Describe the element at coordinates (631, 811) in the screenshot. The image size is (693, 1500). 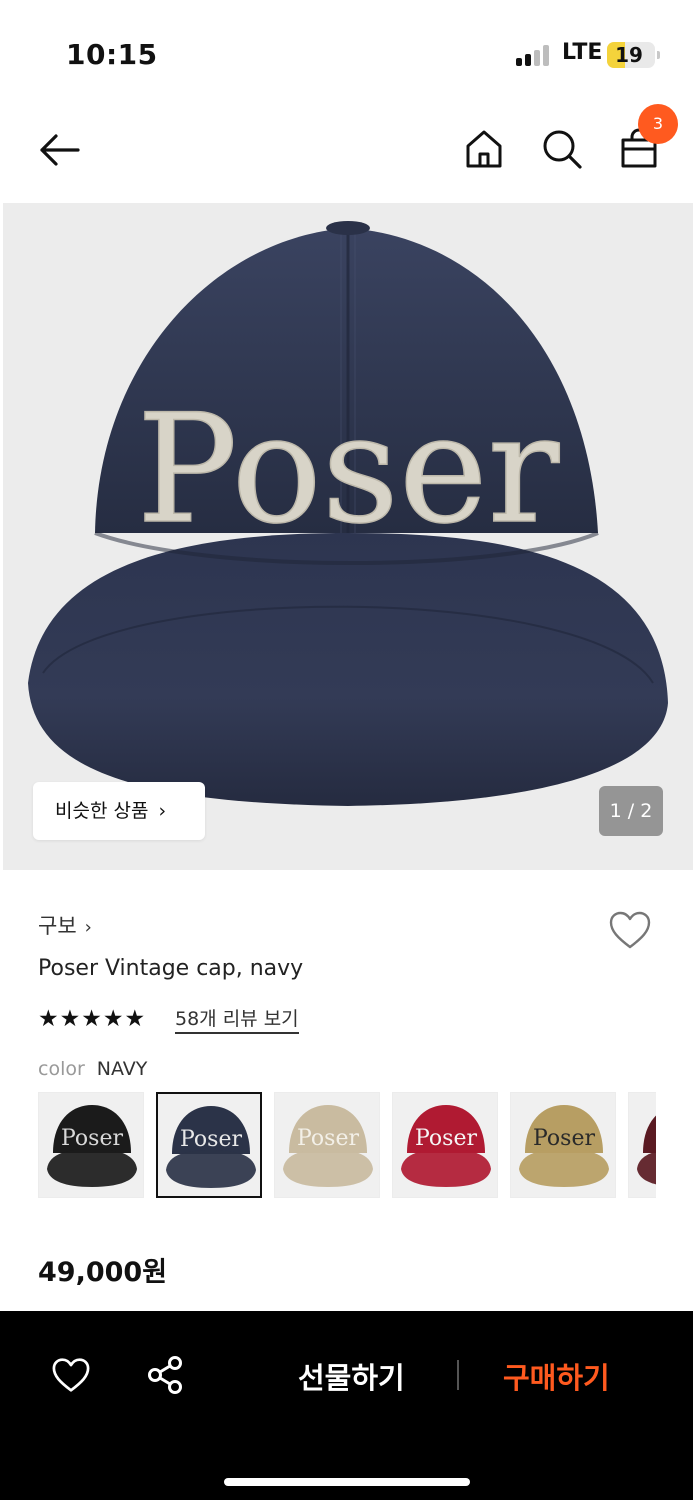
I see `image-pager: 1 / 2` at that location.